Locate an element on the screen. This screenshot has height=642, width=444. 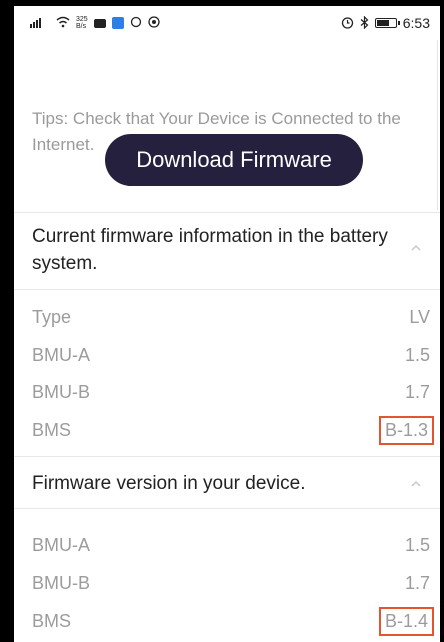
app-notification-icon is located at coordinates (117, 23).